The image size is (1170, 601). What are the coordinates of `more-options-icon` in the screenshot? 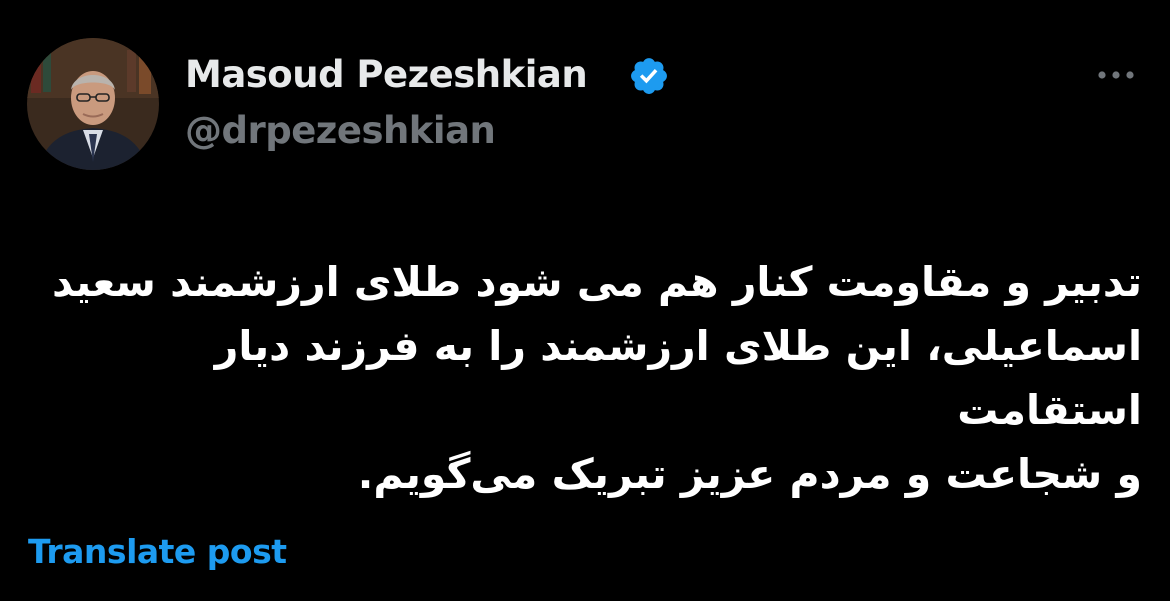 It's located at (1116, 75).